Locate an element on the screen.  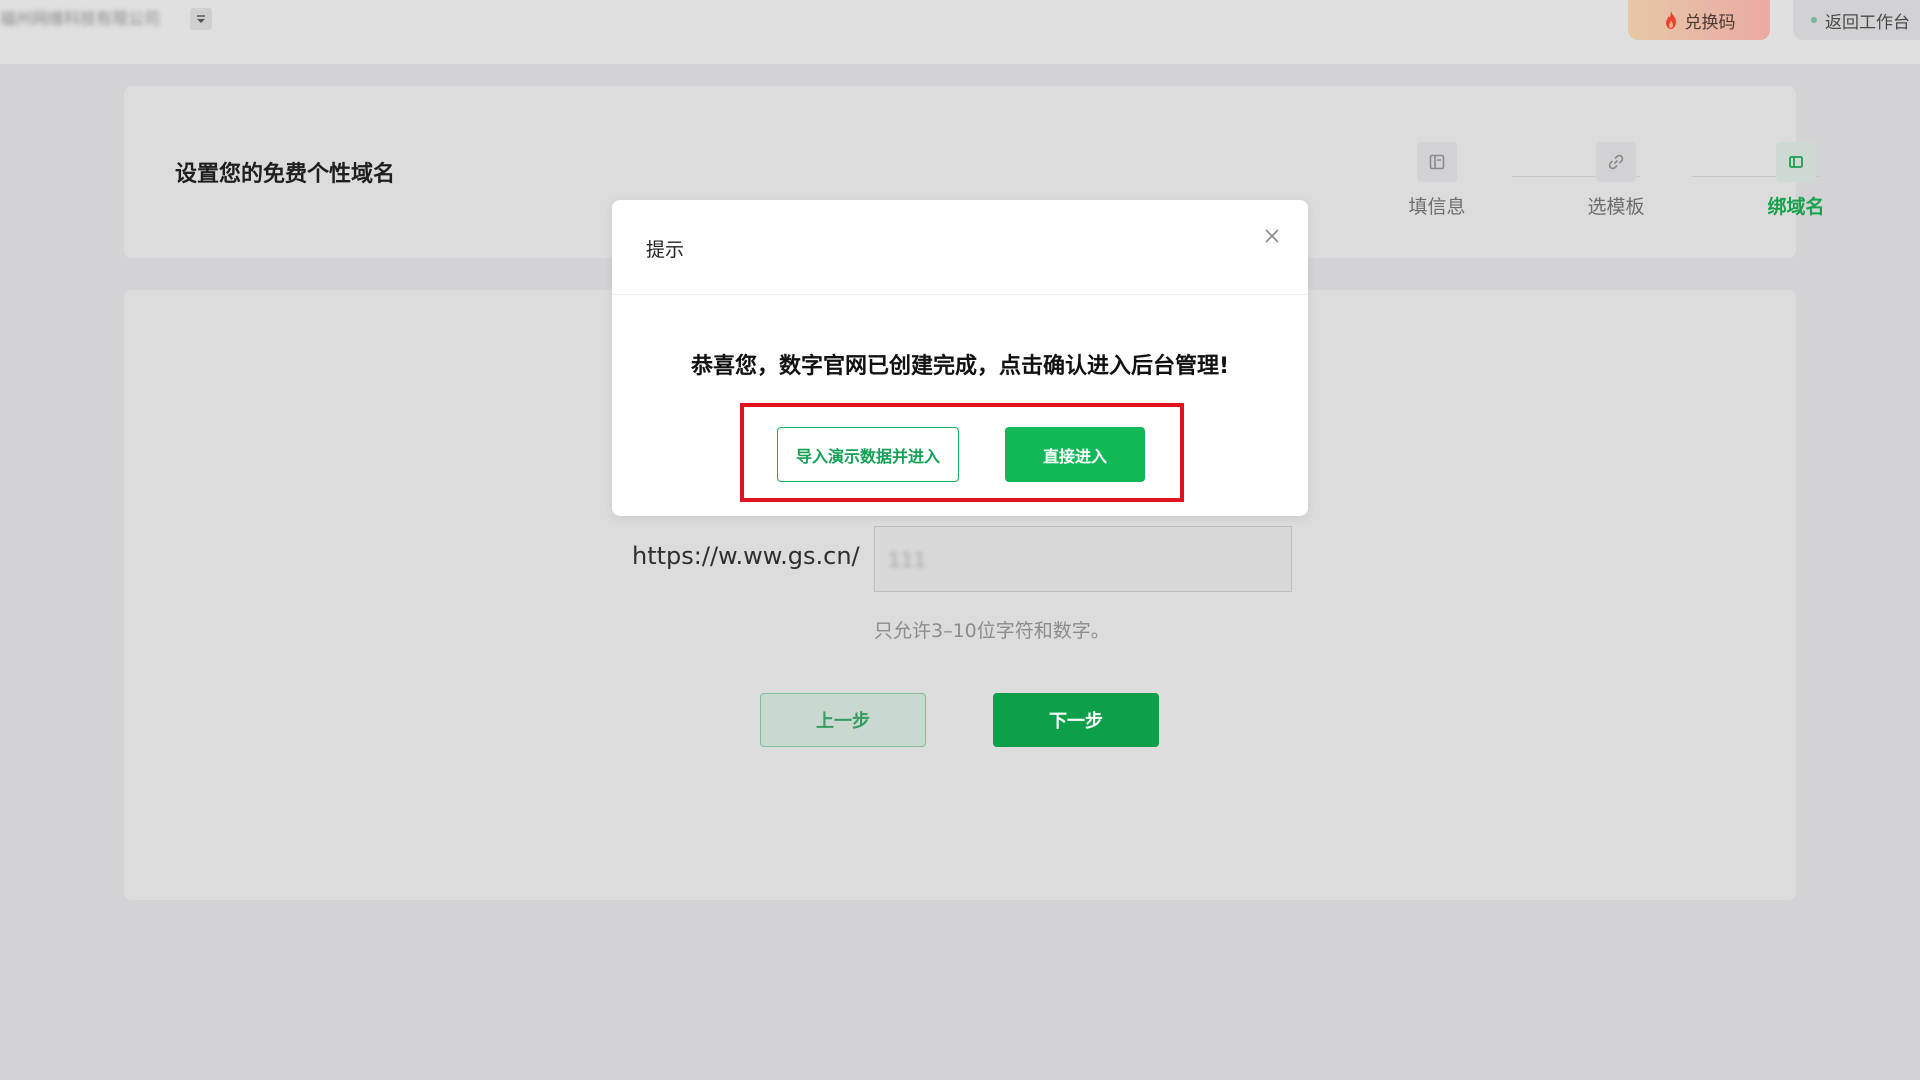
close-icon is located at coordinates (1272, 236).